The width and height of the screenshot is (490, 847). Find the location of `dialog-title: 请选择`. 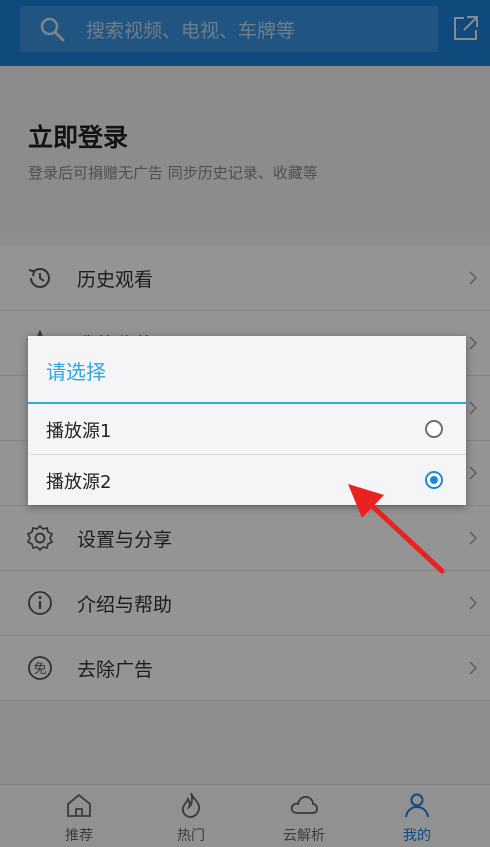

dialog-title: 请选择 is located at coordinates (76, 372).